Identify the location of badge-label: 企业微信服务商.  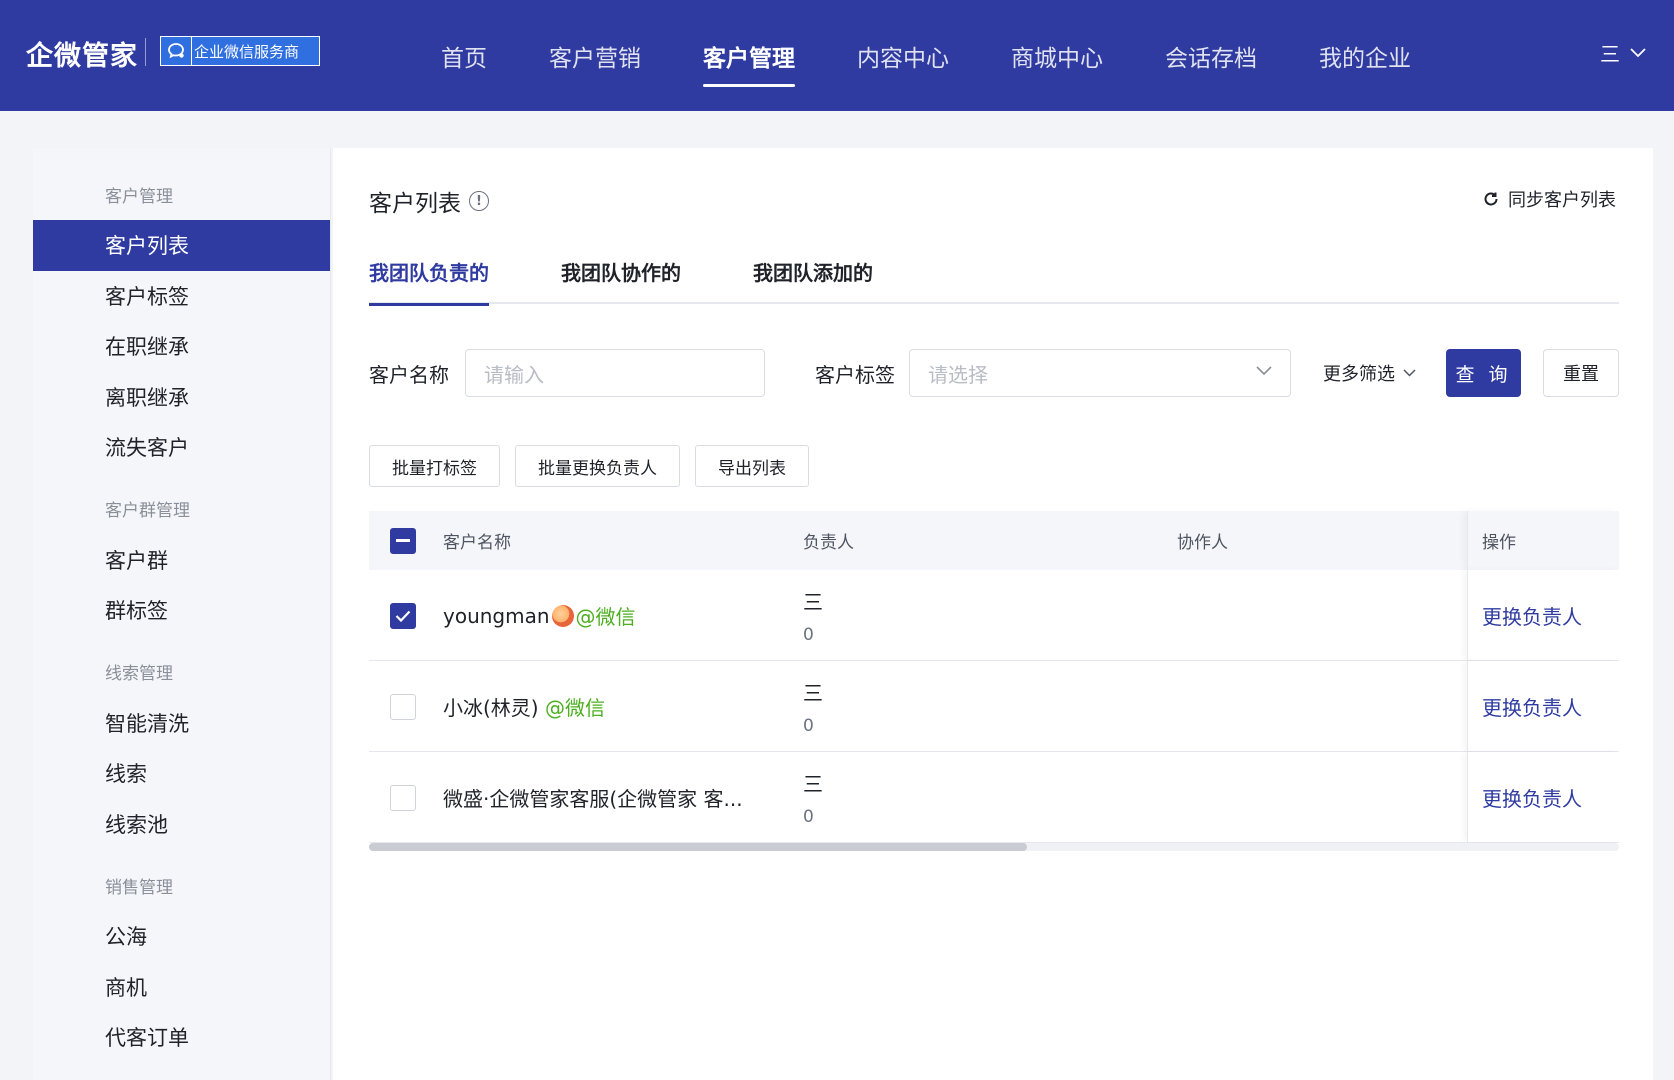
(255, 51).